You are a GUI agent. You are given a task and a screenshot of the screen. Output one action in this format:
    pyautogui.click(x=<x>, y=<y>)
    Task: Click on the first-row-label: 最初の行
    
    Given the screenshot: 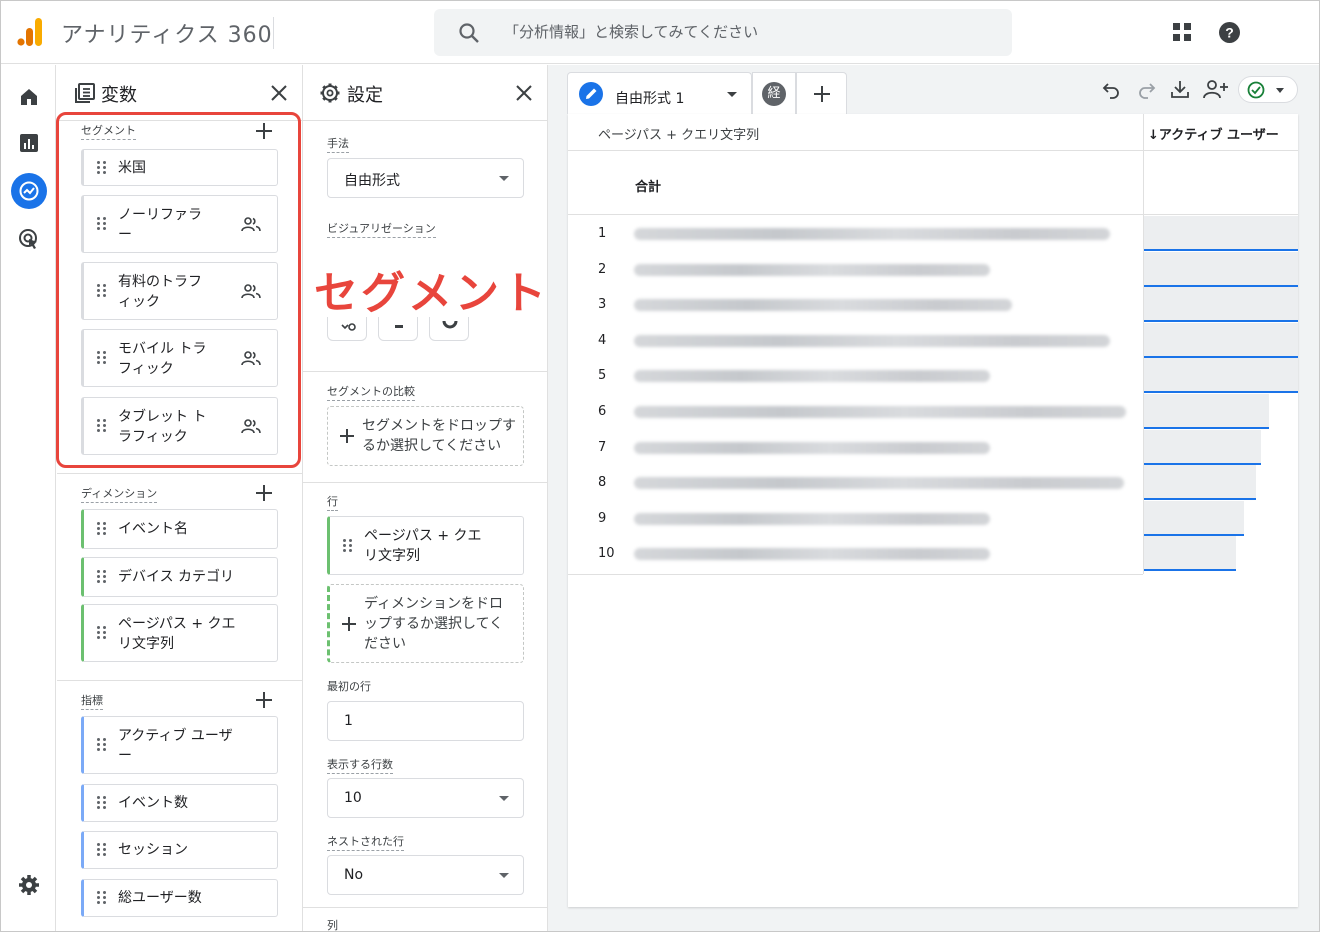 What is the action you would take?
    pyautogui.click(x=349, y=686)
    